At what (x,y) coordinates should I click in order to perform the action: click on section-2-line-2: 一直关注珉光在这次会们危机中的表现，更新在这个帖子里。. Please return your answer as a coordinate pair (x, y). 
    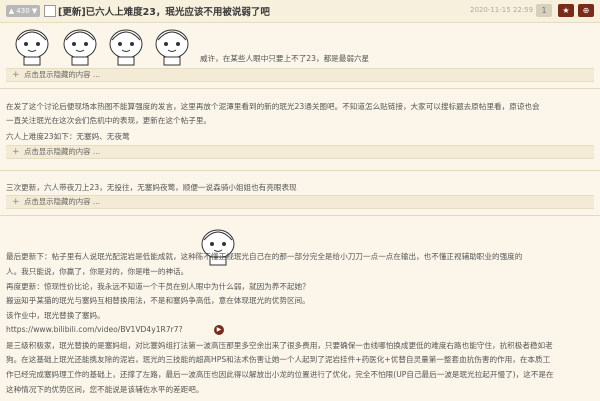
    Looking at the image, I should click on (109, 120).